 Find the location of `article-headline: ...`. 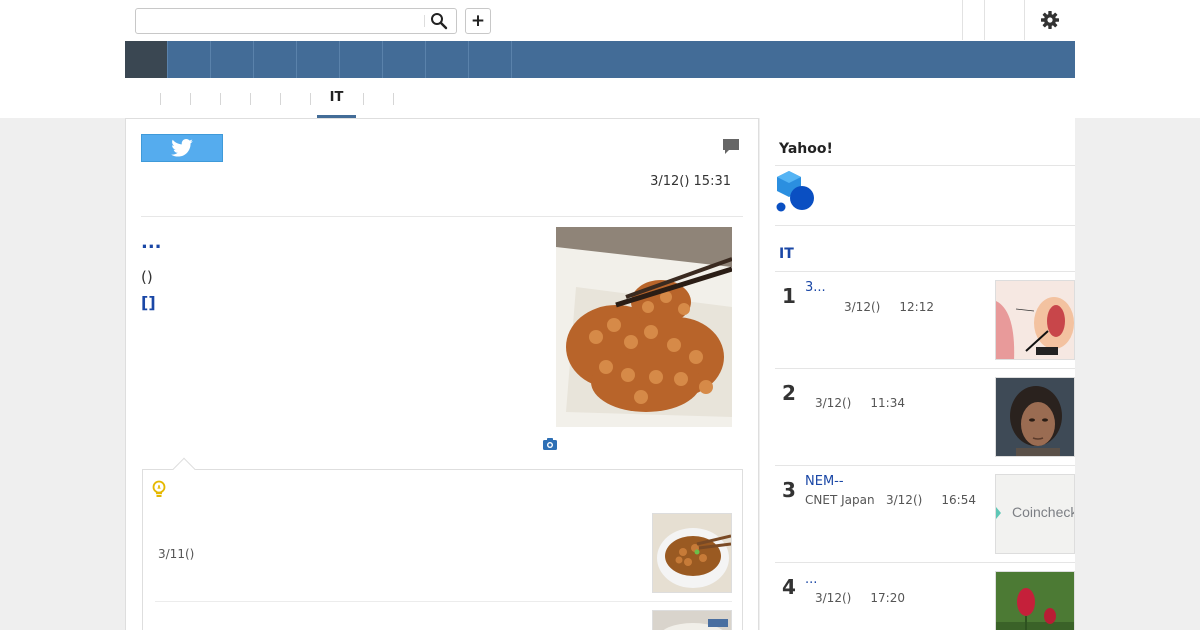

article-headline: ... is located at coordinates (151, 242).